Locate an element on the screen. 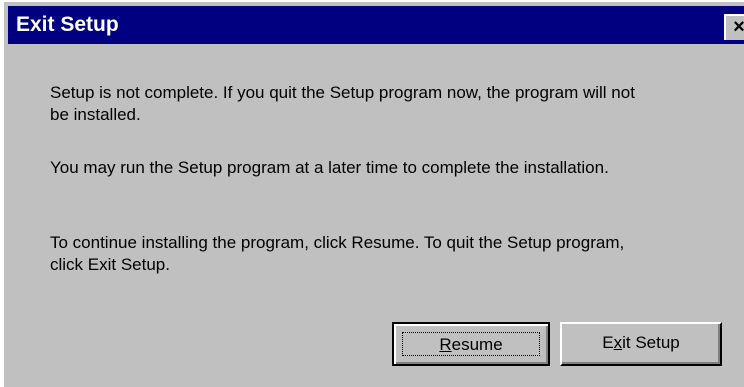 This screenshot has width=744, height=387. exit-label-rest: it Setup is located at coordinates (651, 342).